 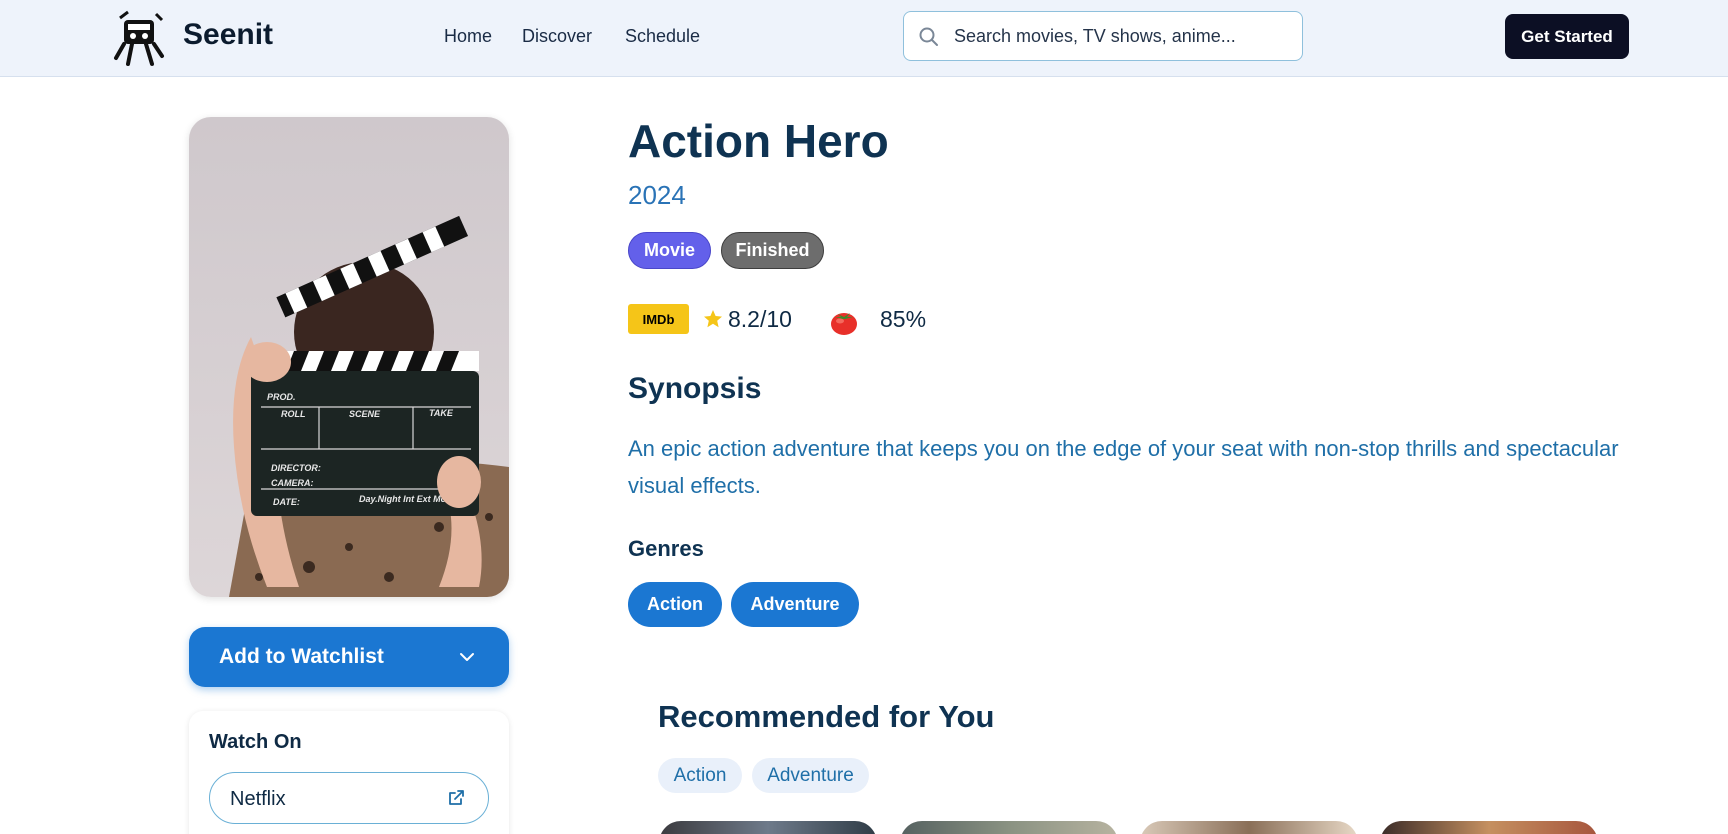 What do you see at coordinates (662, 36) in the screenshot?
I see `nav-schedule: Schedule` at bounding box center [662, 36].